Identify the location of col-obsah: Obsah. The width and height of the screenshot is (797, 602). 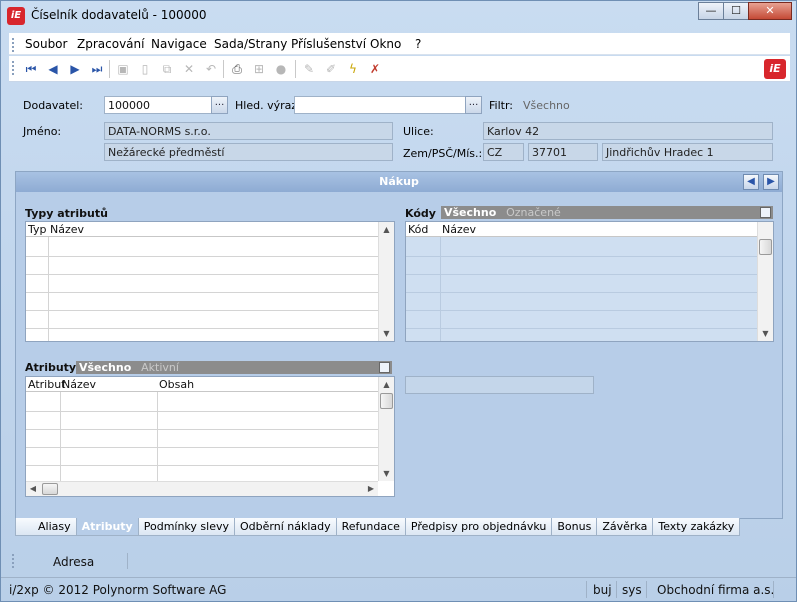
(176, 384).